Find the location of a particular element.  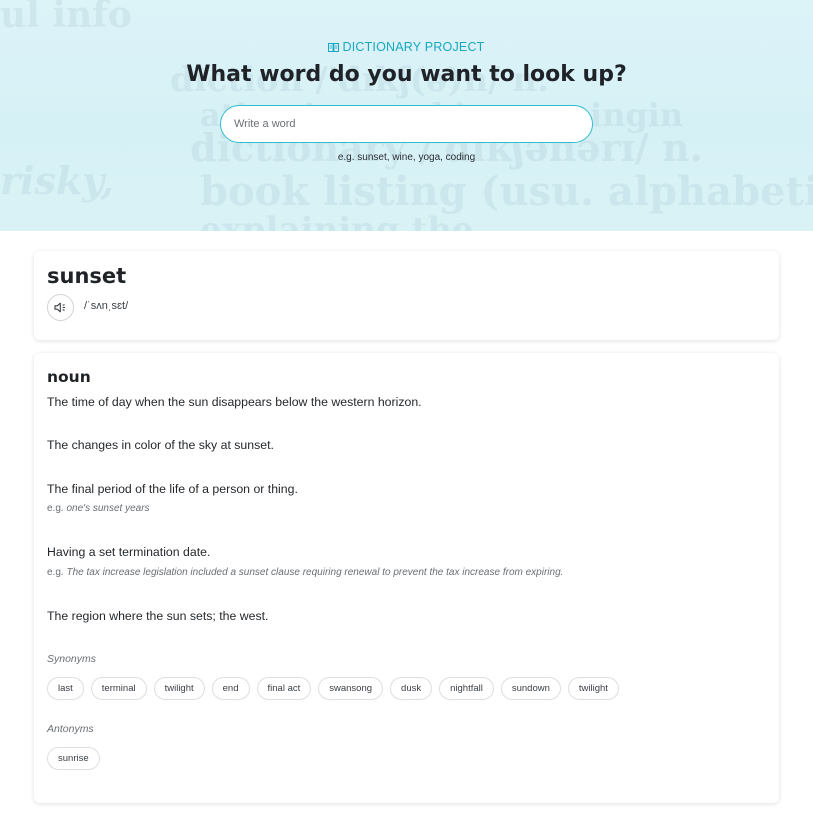

synonym-chip: terminal is located at coordinates (118, 688).